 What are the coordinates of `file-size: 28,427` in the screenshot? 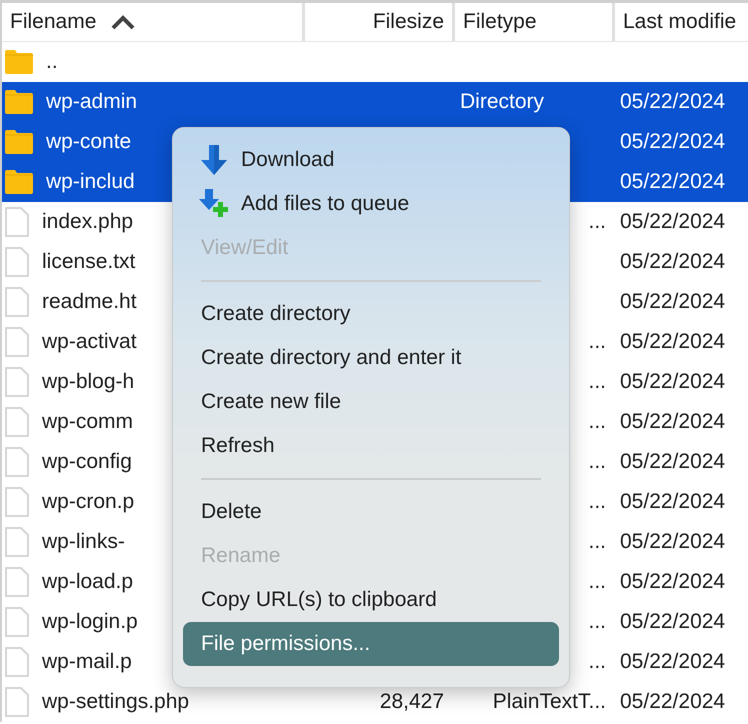 It's located at (412, 702).